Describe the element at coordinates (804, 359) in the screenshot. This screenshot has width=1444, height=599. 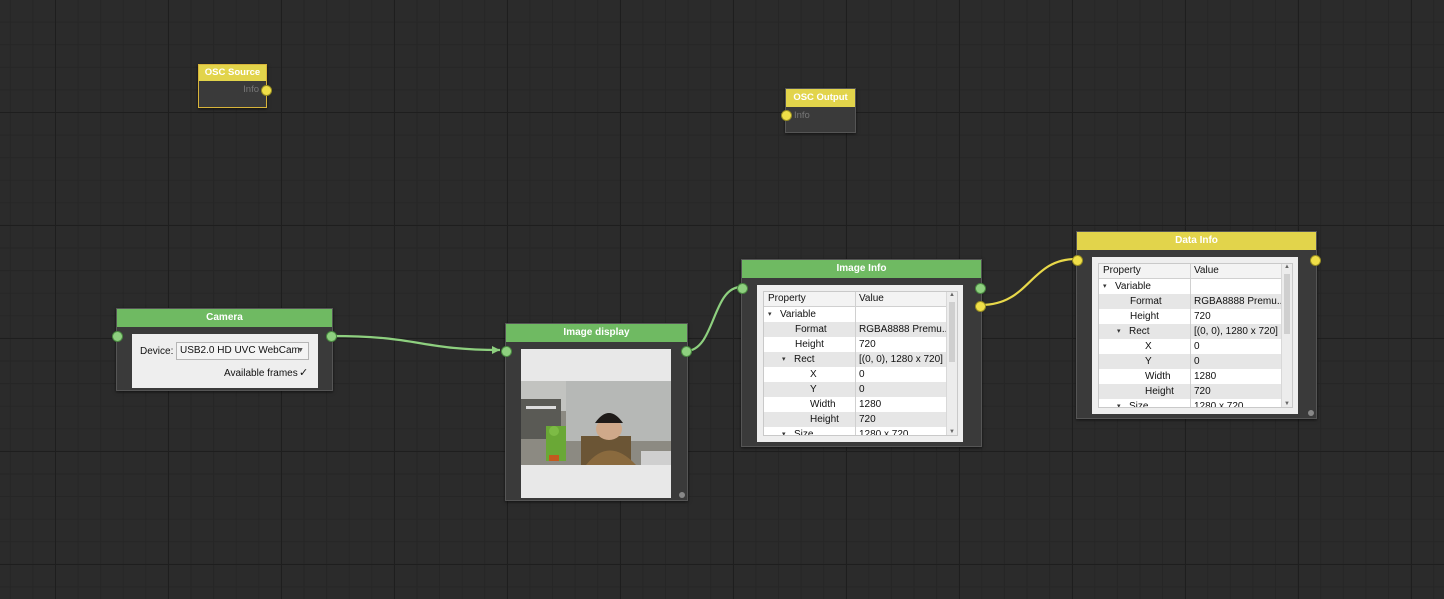
I see `row-property: Rect` at that location.